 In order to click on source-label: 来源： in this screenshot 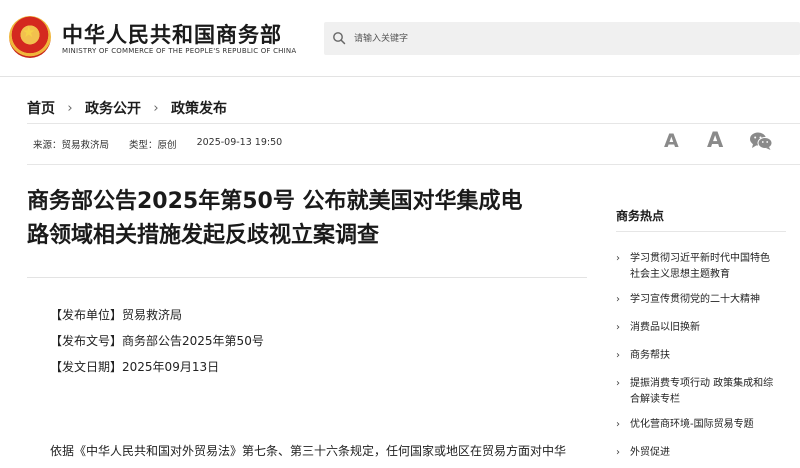, I will do `click(47, 145)`.